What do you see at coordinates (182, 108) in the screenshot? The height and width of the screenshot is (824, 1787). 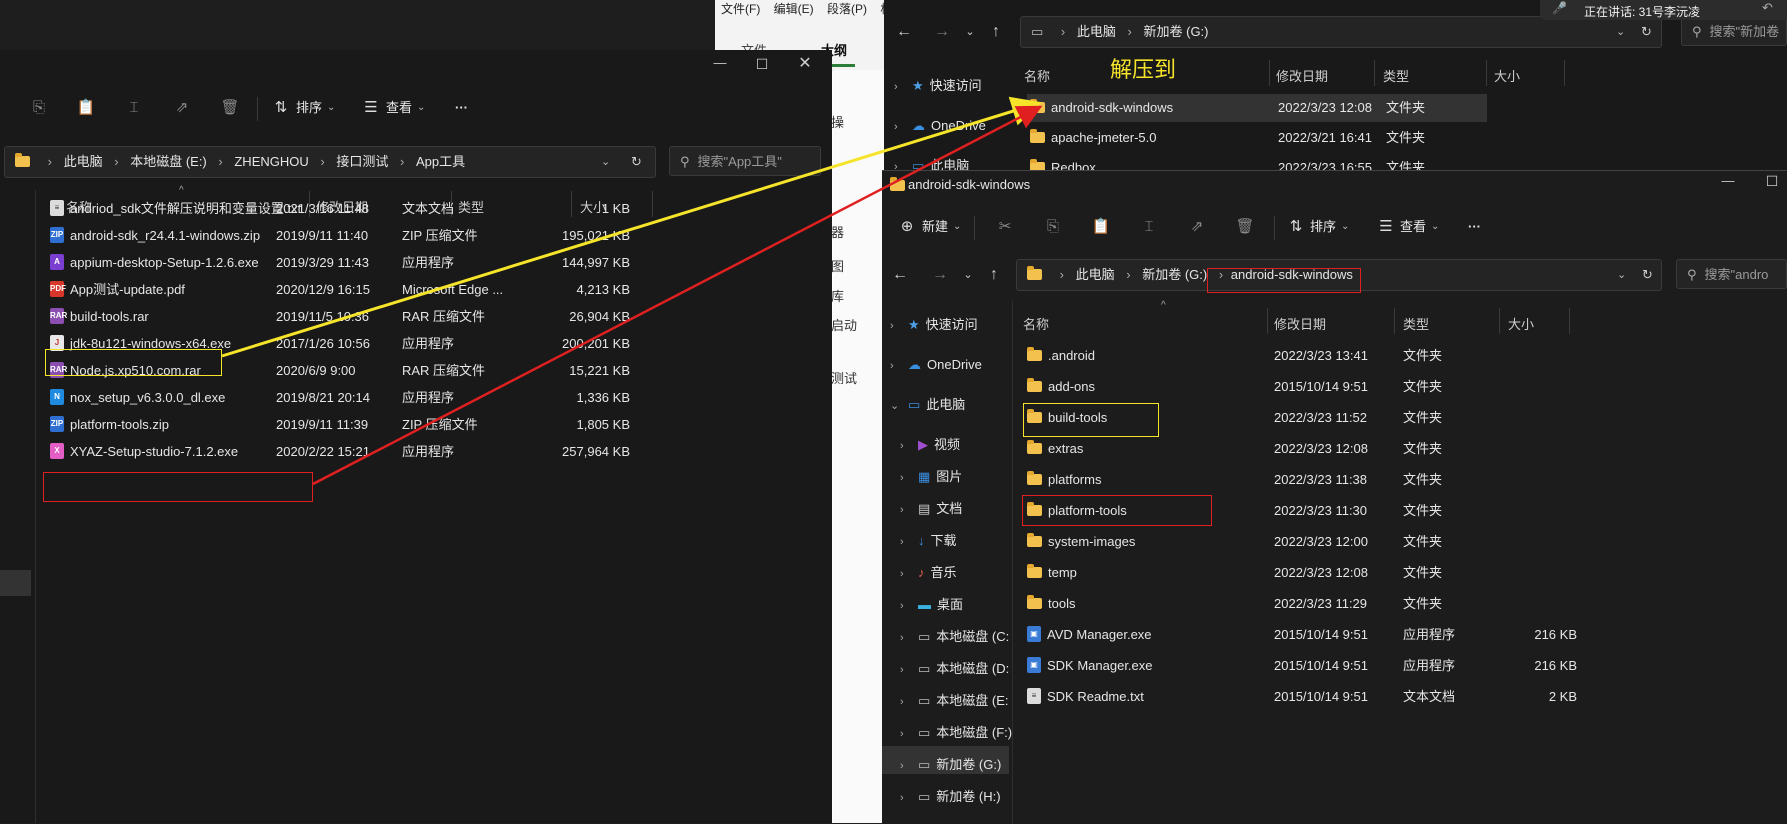 I see `share-icon: ⇗` at bounding box center [182, 108].